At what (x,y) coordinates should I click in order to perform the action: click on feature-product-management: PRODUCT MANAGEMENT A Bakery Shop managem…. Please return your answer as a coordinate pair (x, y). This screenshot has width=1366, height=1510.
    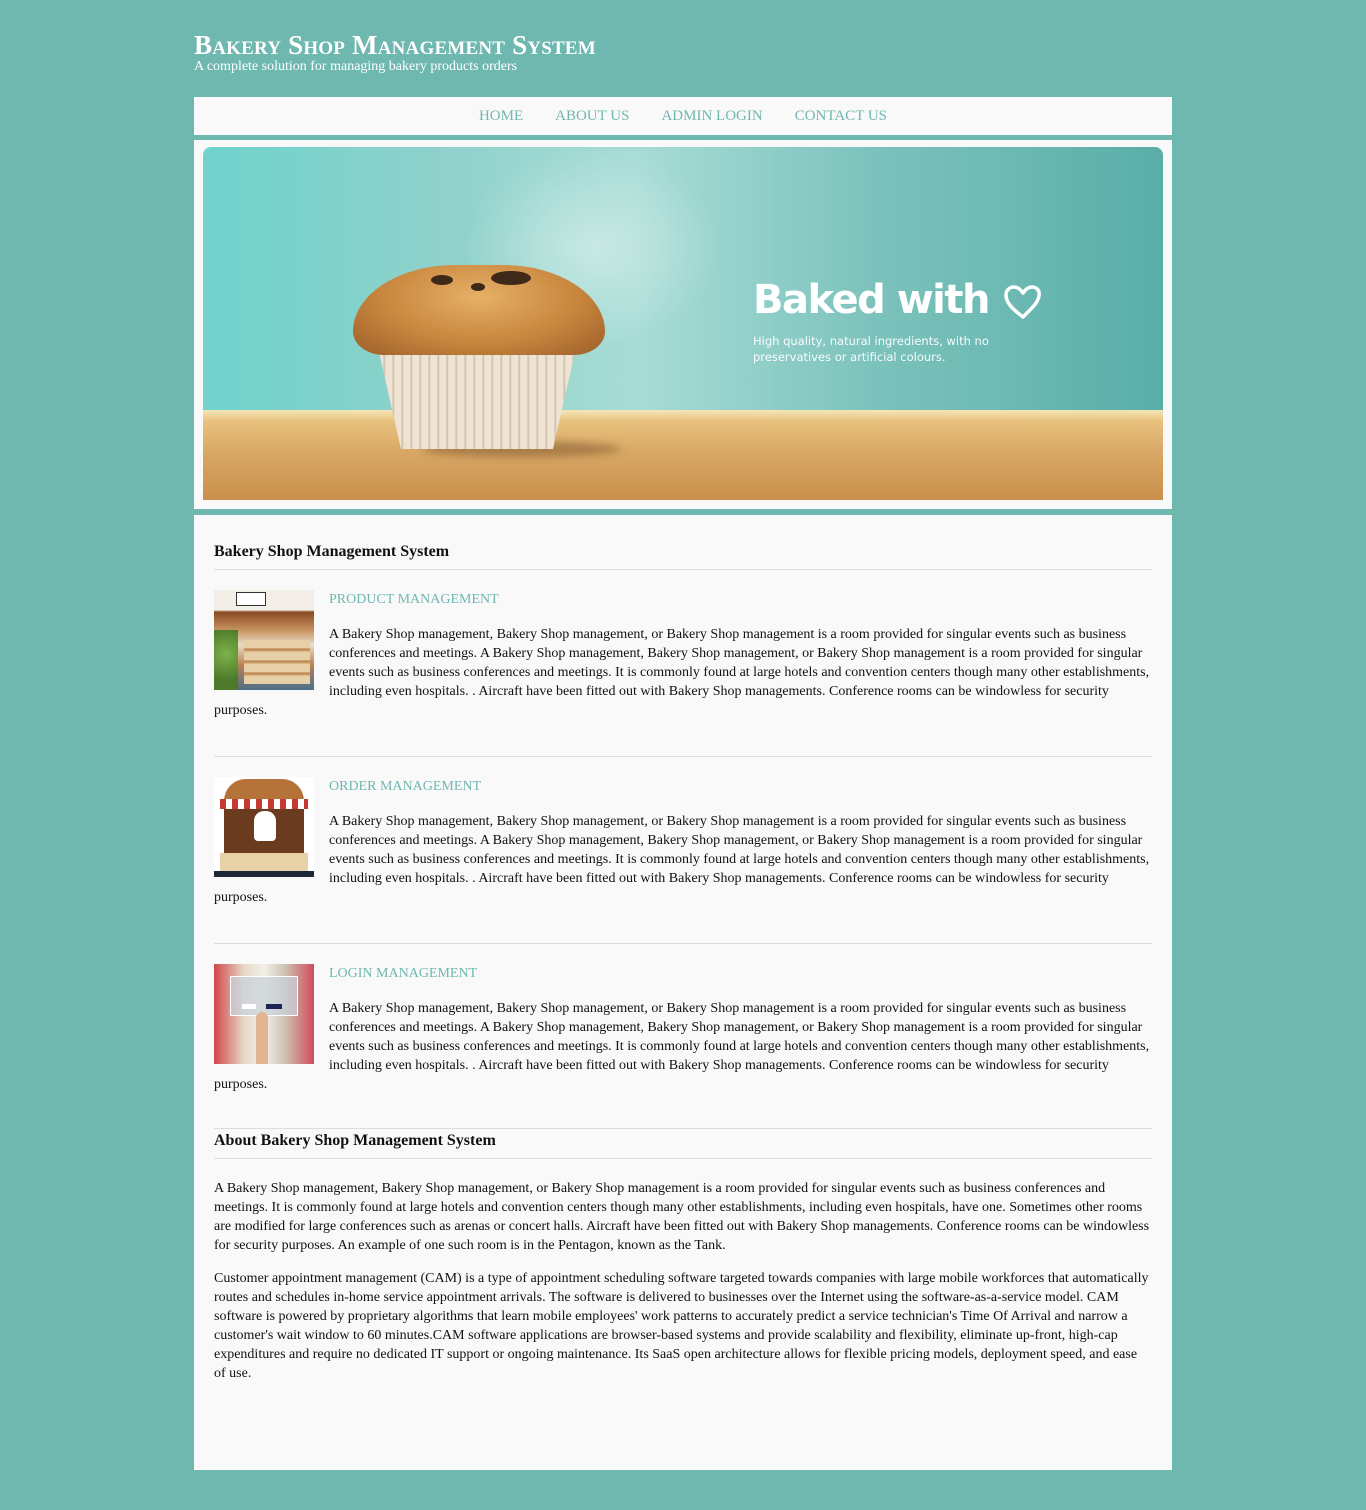
    Looking at the image, I should click on (683, 673).